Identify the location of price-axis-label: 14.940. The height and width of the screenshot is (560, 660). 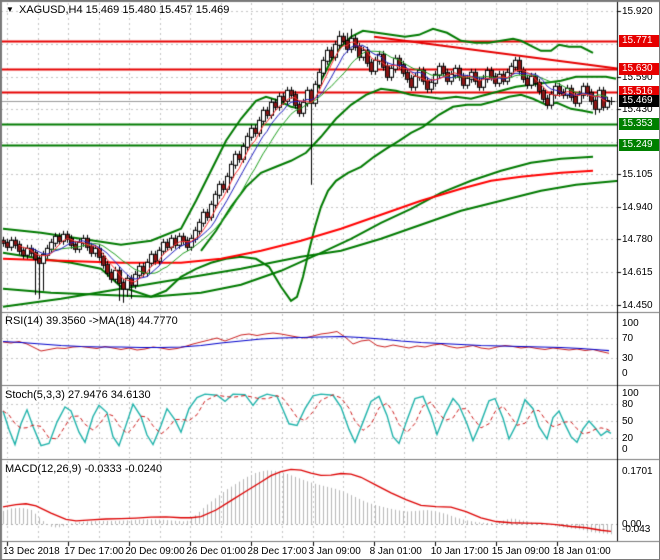
(637, 207).